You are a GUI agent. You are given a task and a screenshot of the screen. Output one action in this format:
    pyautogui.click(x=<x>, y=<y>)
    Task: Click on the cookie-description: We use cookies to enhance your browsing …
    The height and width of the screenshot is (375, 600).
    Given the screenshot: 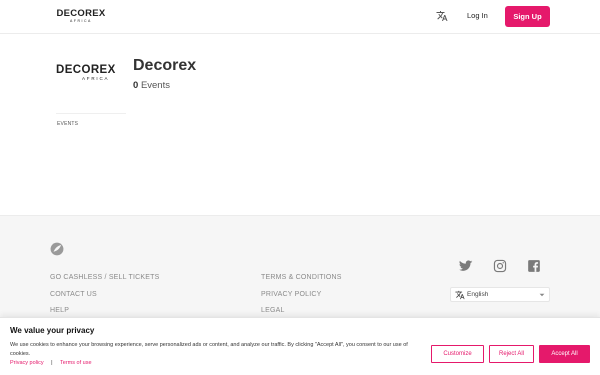 What is the action you would take?
    pyautogui.click(x=209, y=349)
    